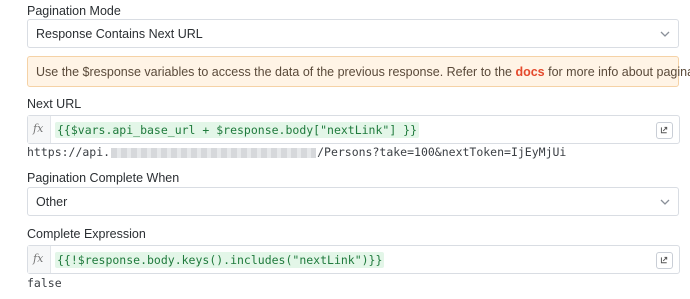 The height and width of the screenshot is (299, 690). I want to click on pagination-complete-label: Pagination Complete When, so click(103, 178).